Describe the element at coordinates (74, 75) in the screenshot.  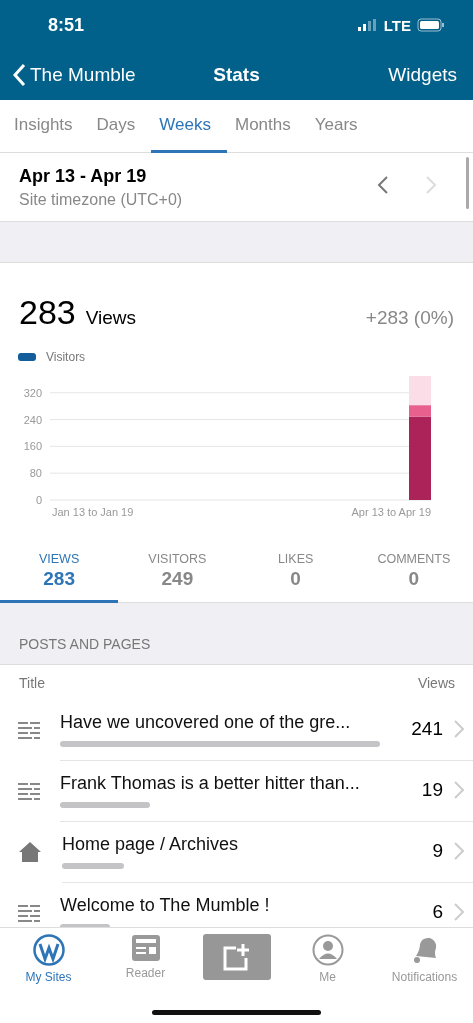
I see `back-button: The Mumble` at that location.